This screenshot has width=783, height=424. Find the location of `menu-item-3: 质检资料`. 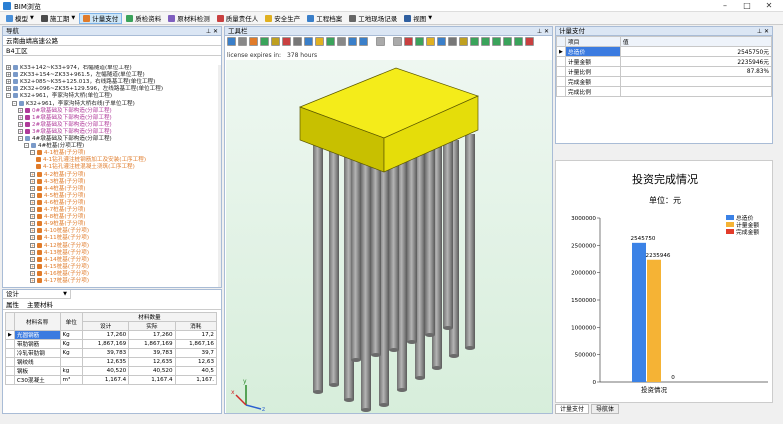

menu-item-3: 质检资料 is located at coordinates (143, 18).